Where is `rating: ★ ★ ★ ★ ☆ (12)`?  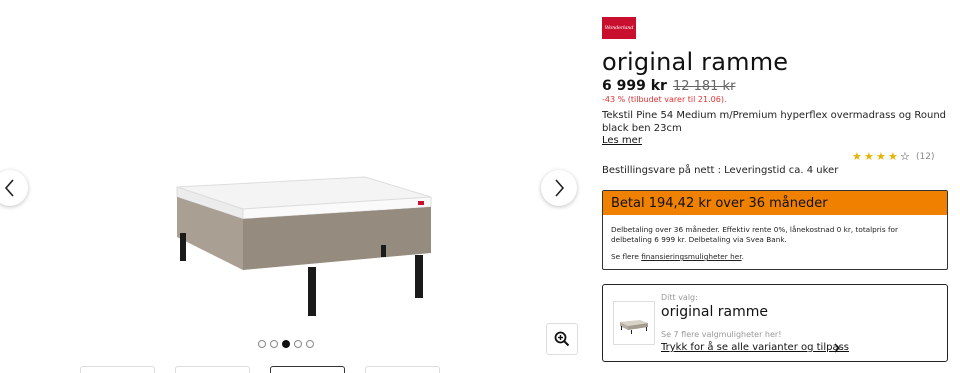
rating: ★ ★ ★ ★ ☆ (12) is located at coordinates (893, 156).